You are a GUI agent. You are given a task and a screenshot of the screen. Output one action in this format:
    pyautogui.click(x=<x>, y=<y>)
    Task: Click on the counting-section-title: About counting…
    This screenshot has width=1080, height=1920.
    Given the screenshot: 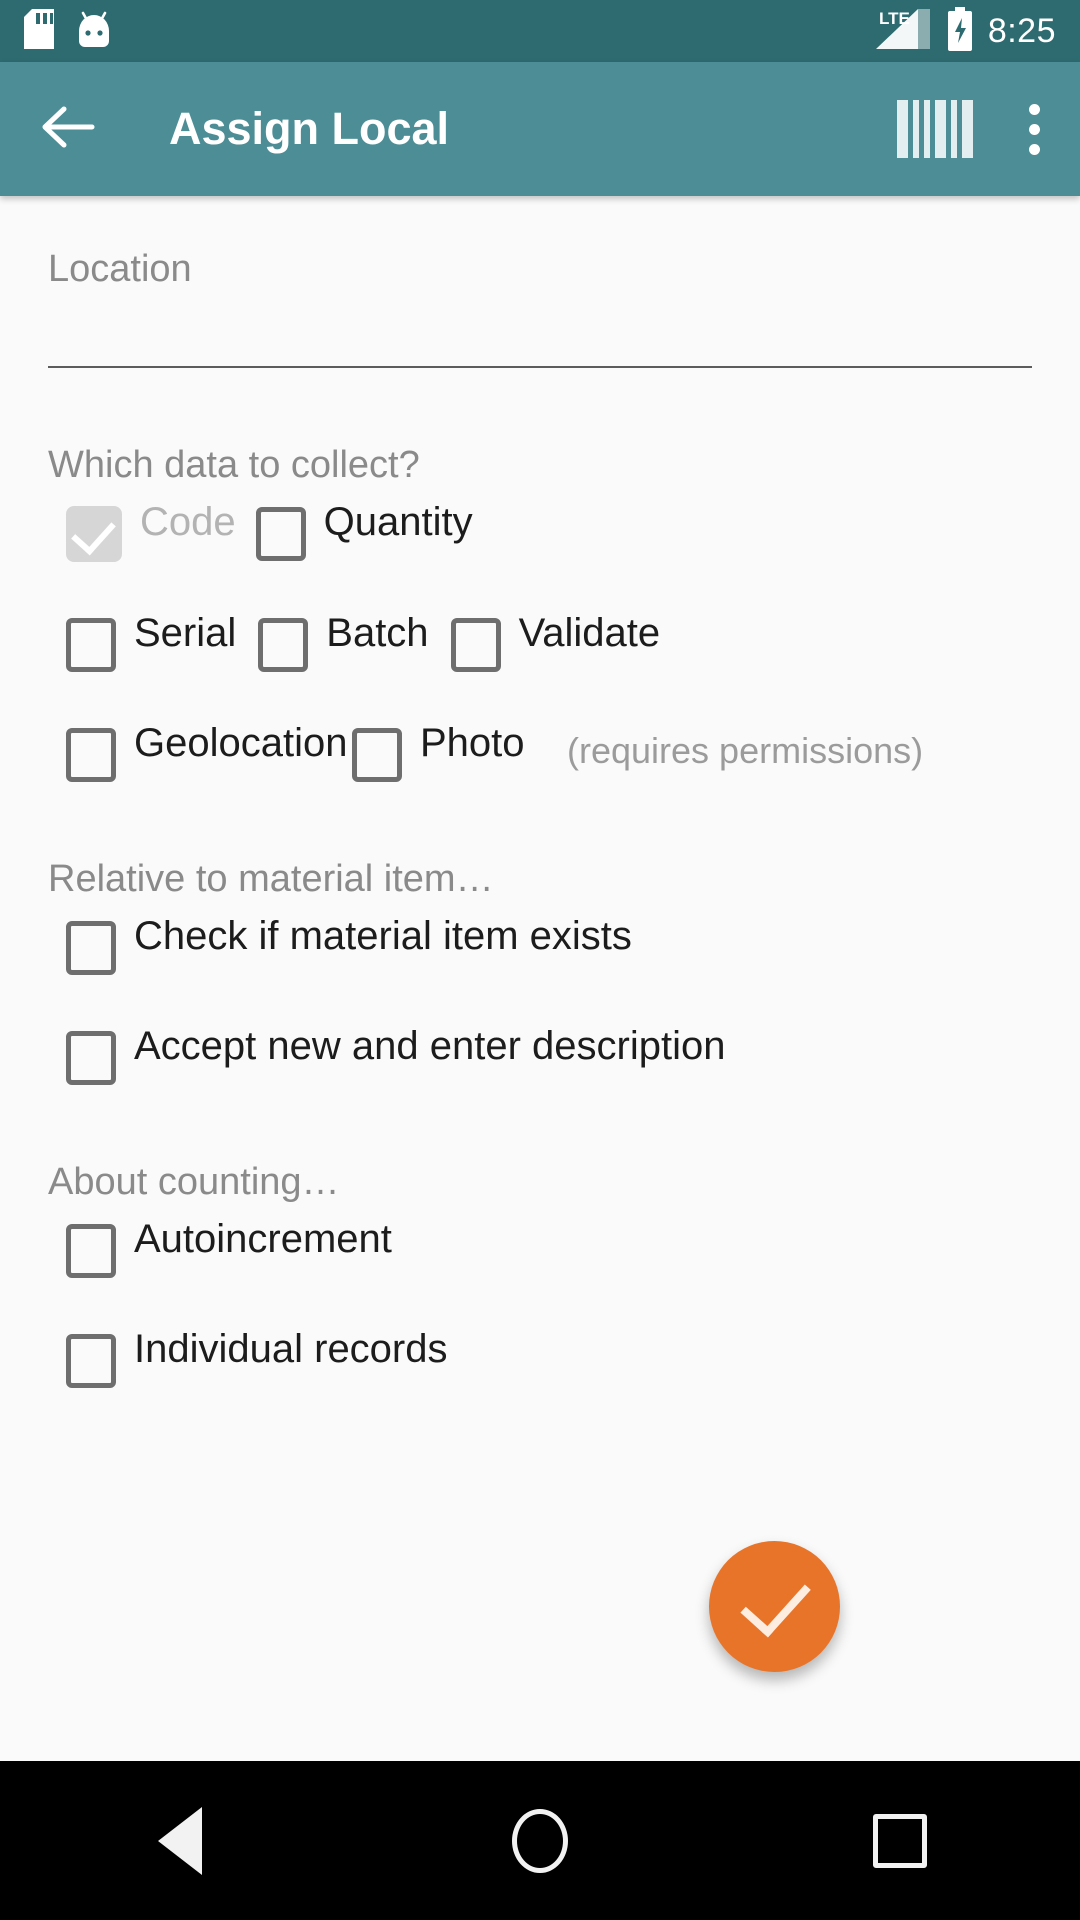 What is the action you would take?
    pyautogui.click(x=194, y=1182)
    